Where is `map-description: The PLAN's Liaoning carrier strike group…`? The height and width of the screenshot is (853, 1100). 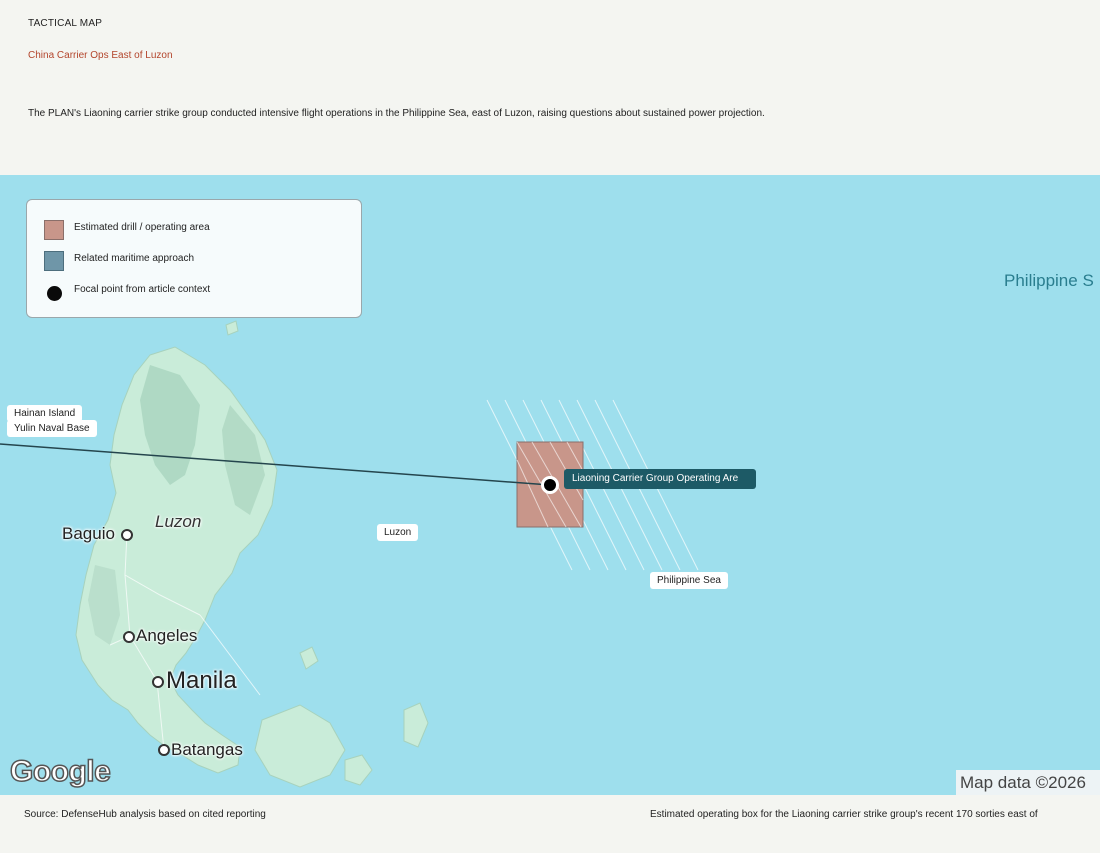 map-description: The PLAN's Liaoning carrier strike group… is located at coordinates (396, 113).